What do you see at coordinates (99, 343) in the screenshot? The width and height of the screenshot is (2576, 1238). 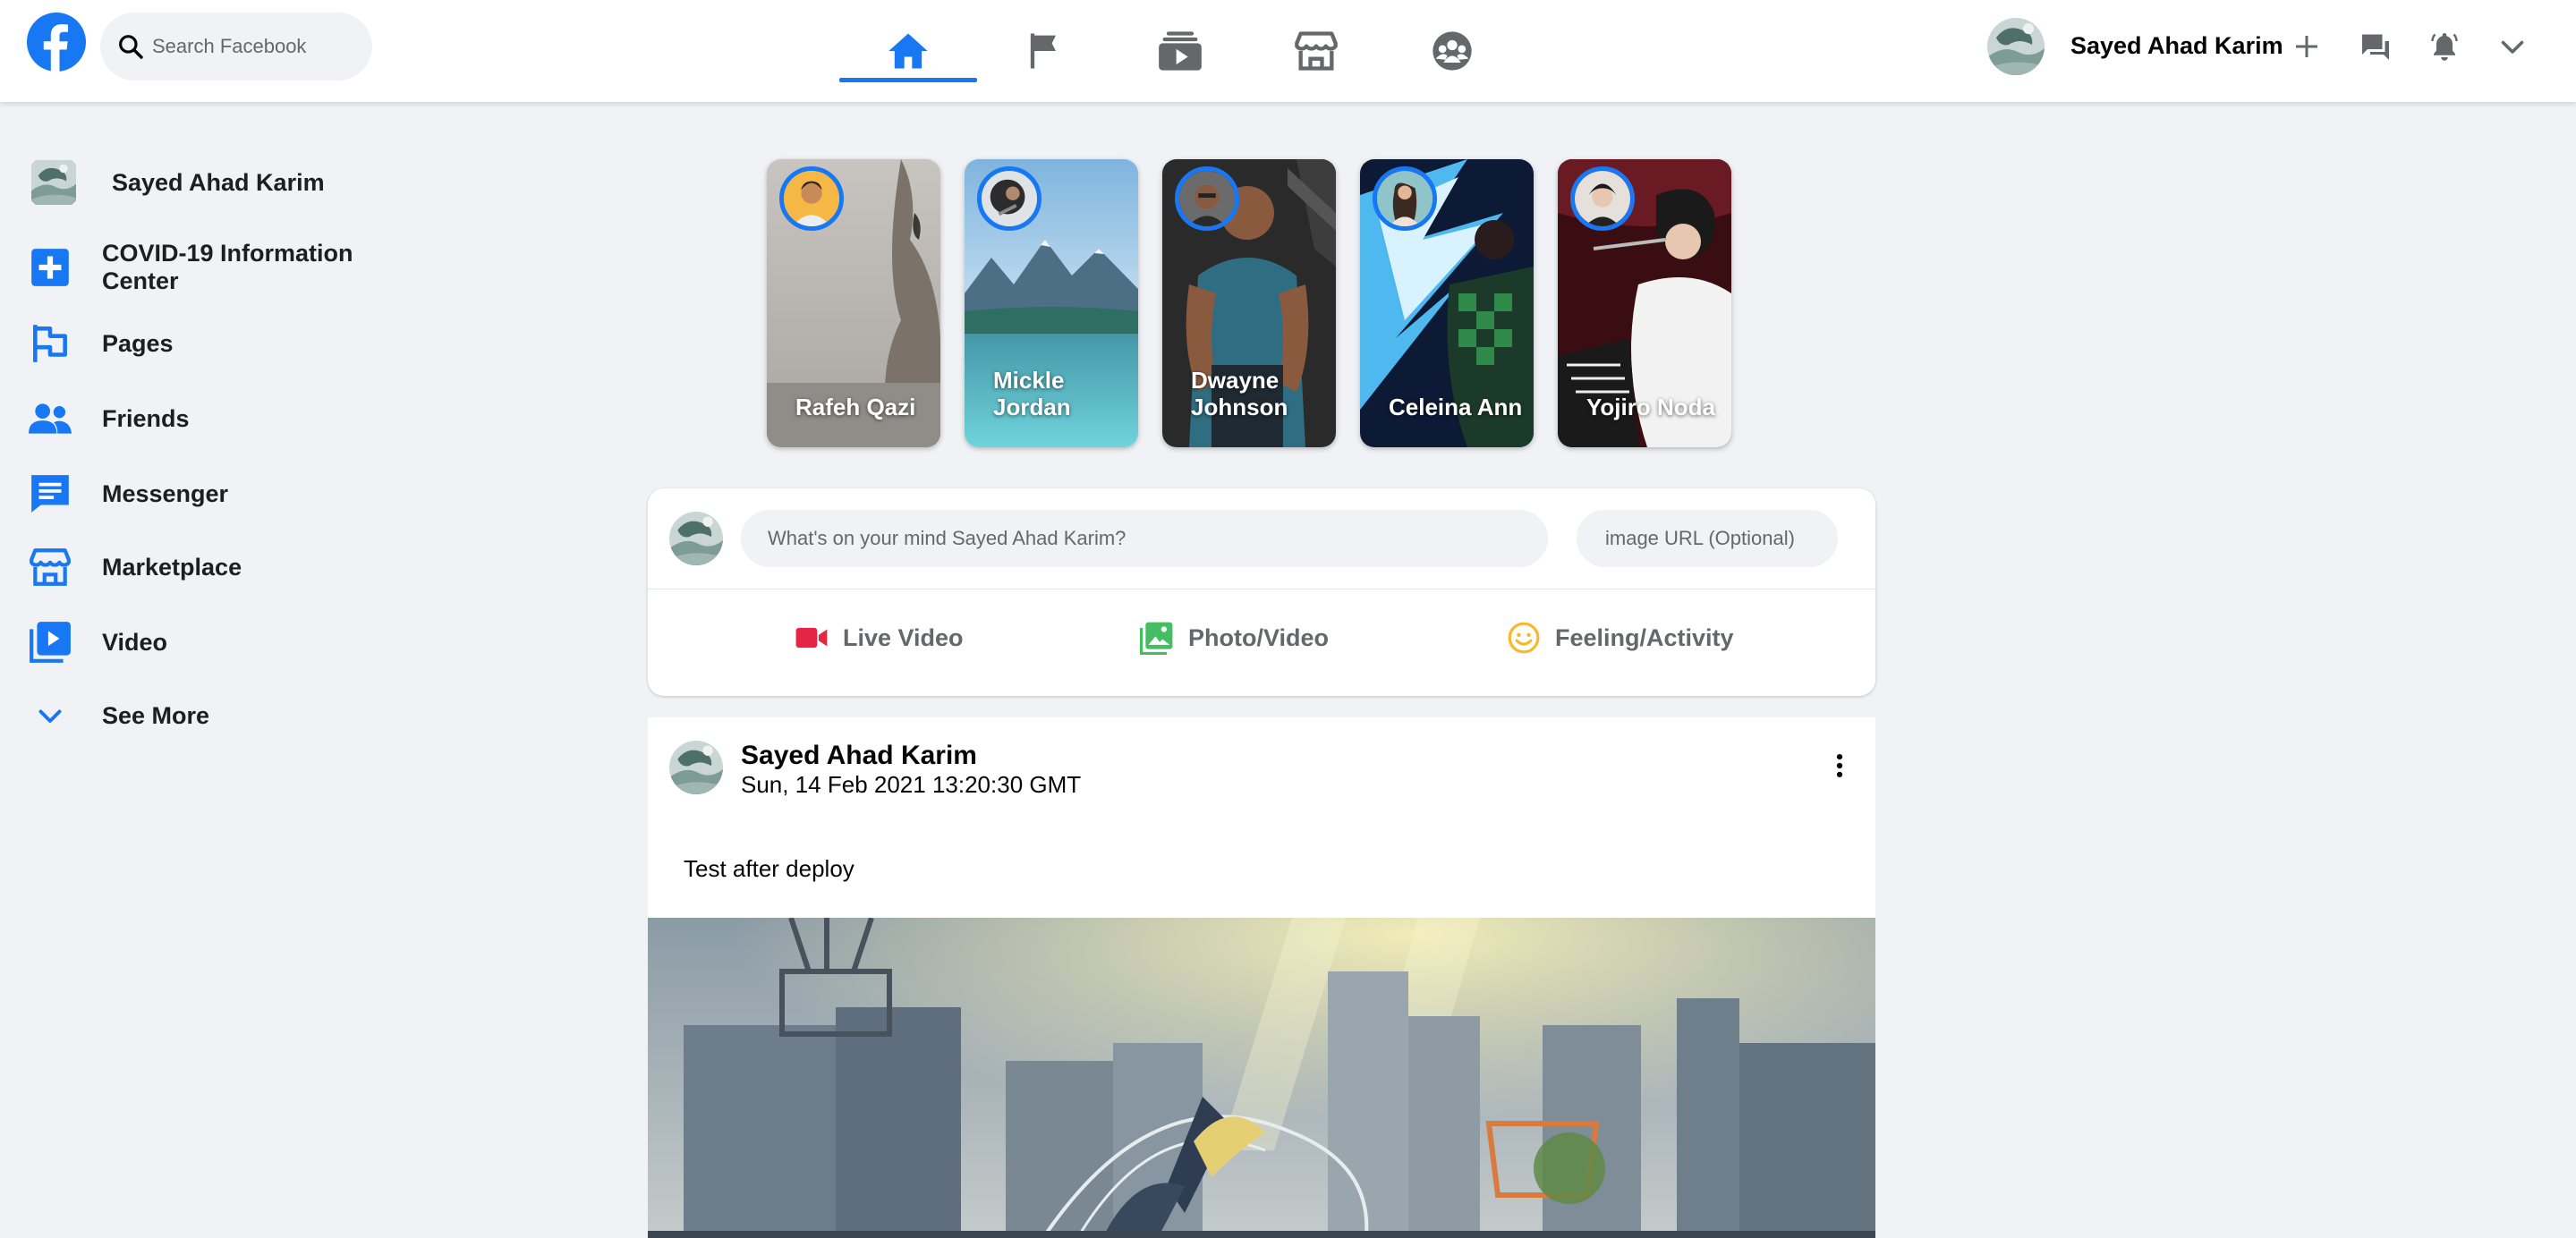 I see `sidebar-item-pages: Pages` at bounding box center [99, 343].